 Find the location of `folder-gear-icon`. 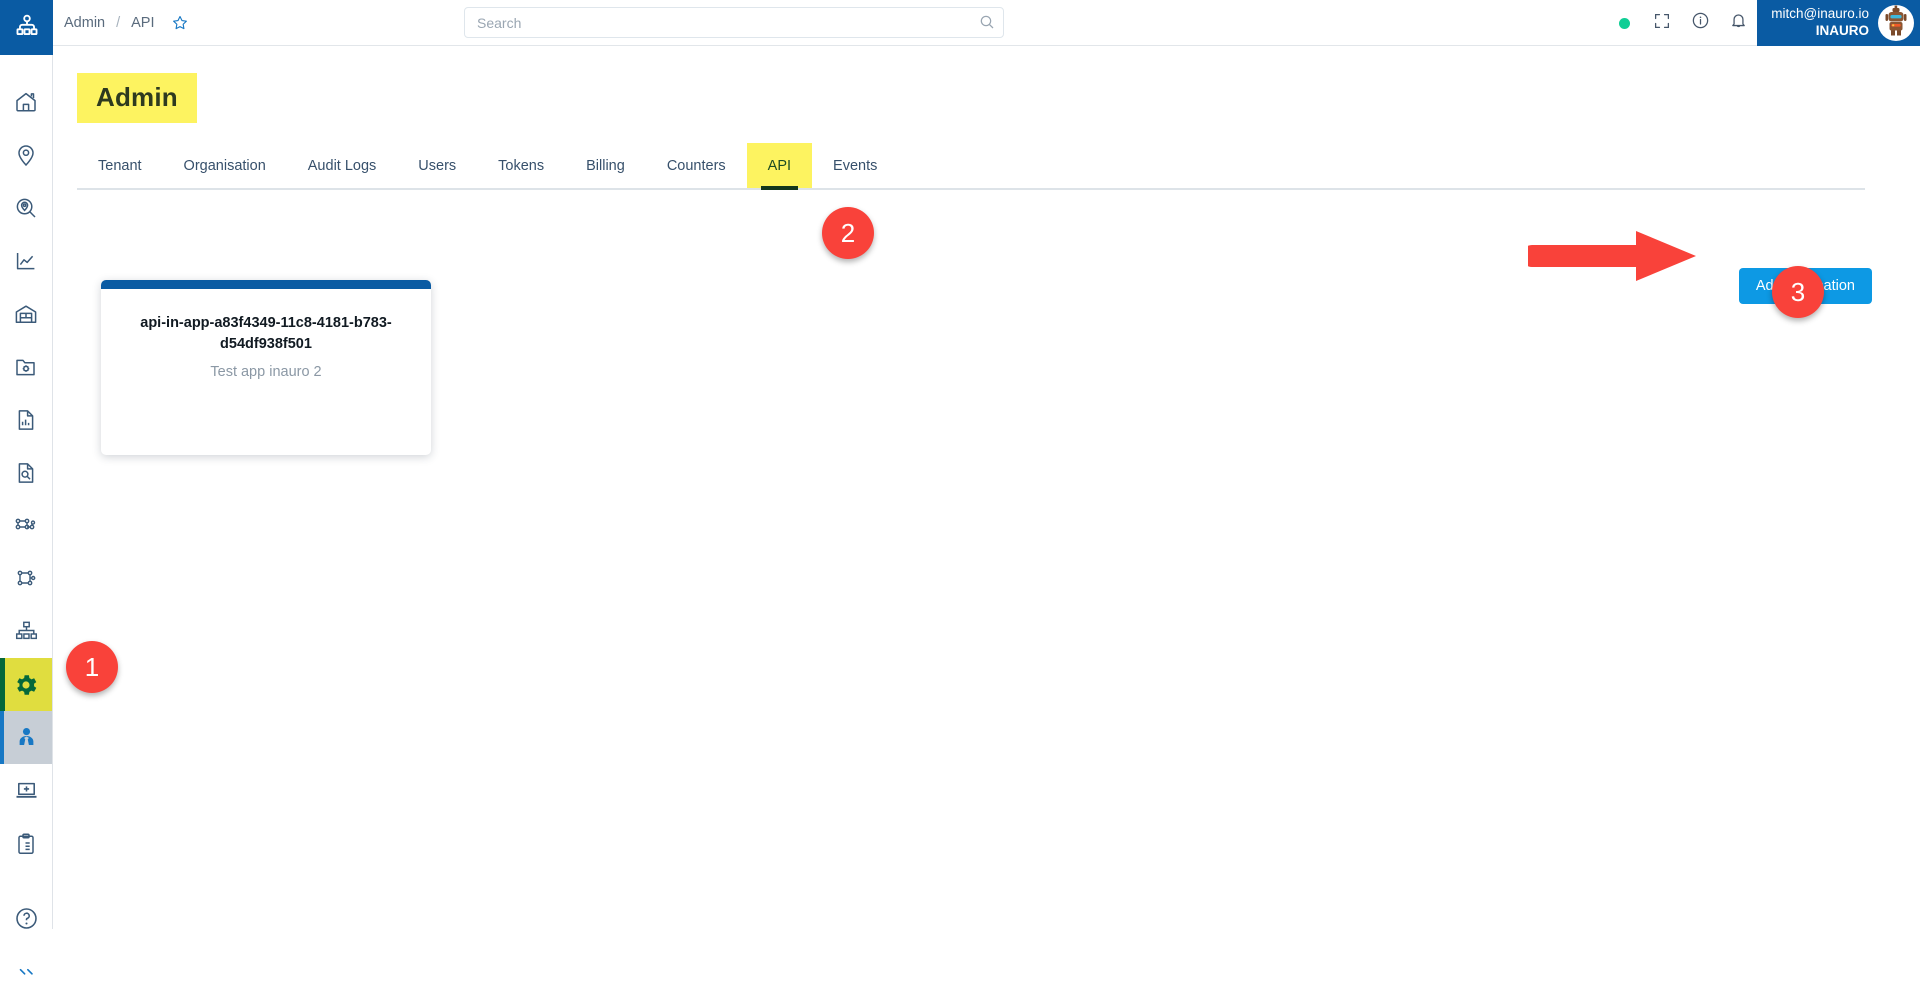

folder-gear-icon is located at coordinates (26, 367).